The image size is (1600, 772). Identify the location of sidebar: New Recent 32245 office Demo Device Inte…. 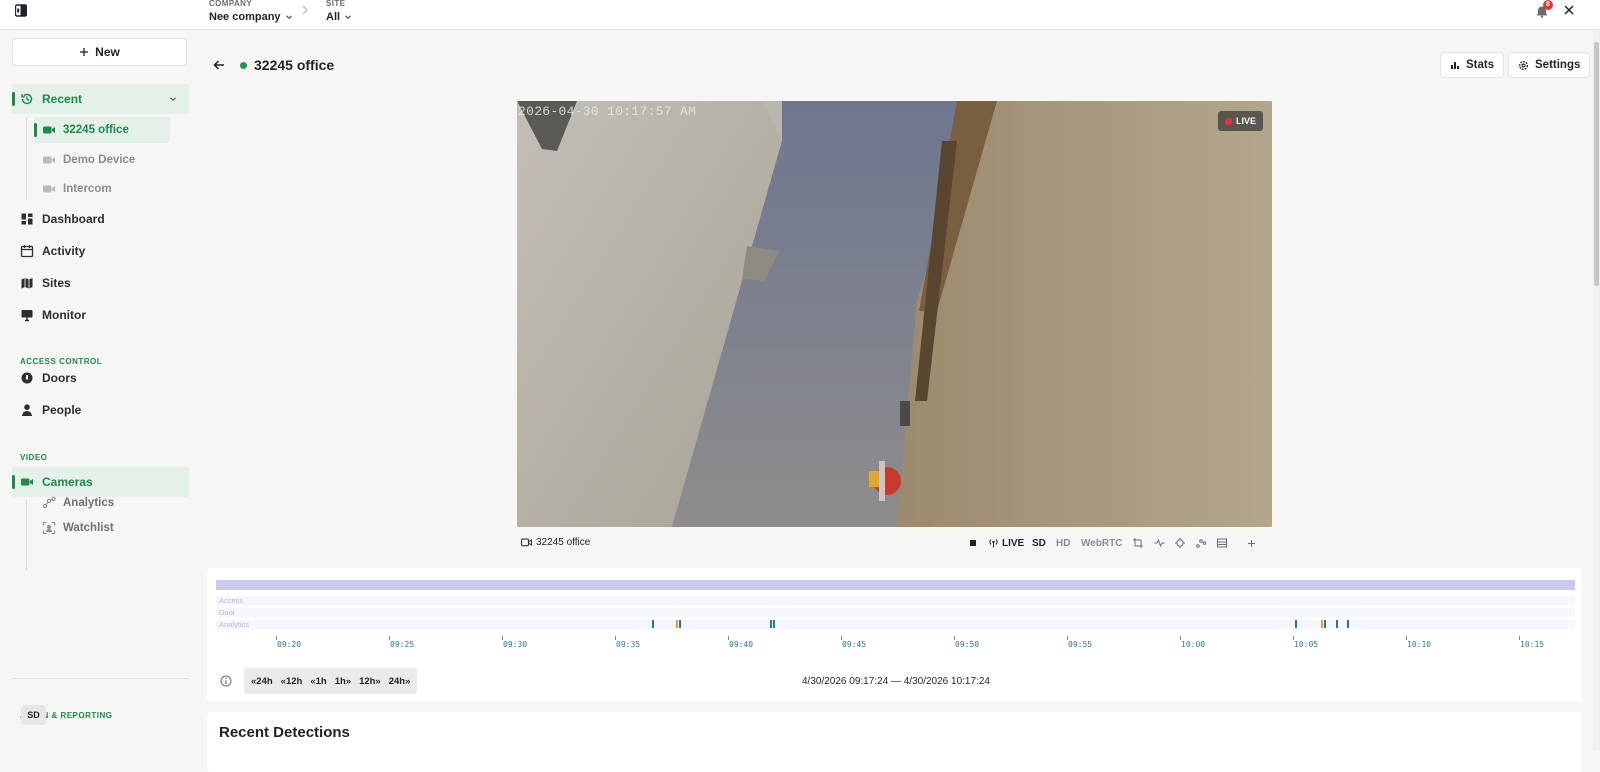
(100, 390).